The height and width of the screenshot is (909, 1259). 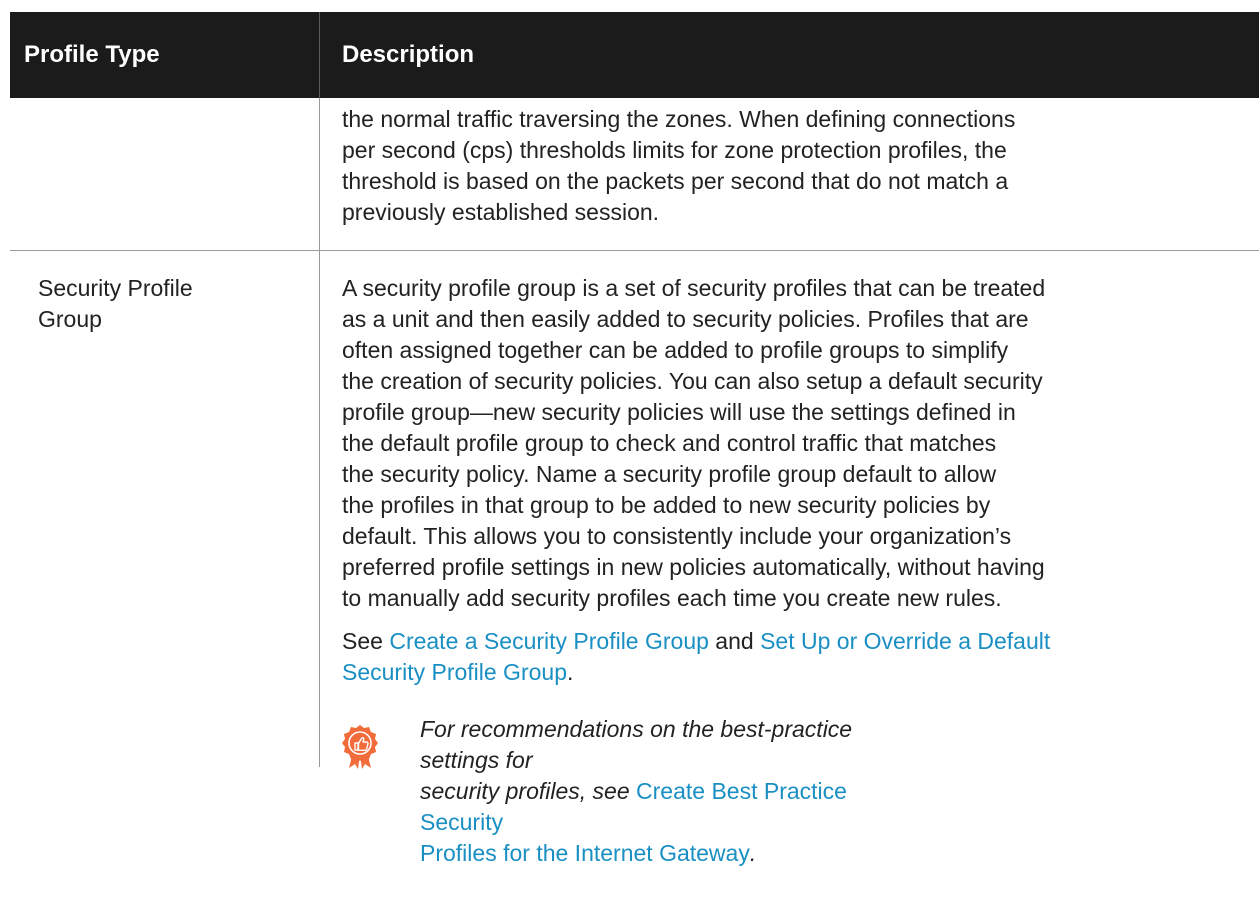 I want to click on link-create-security-profile-group: Create a Security Profile Group, so click(x=549, y=641).